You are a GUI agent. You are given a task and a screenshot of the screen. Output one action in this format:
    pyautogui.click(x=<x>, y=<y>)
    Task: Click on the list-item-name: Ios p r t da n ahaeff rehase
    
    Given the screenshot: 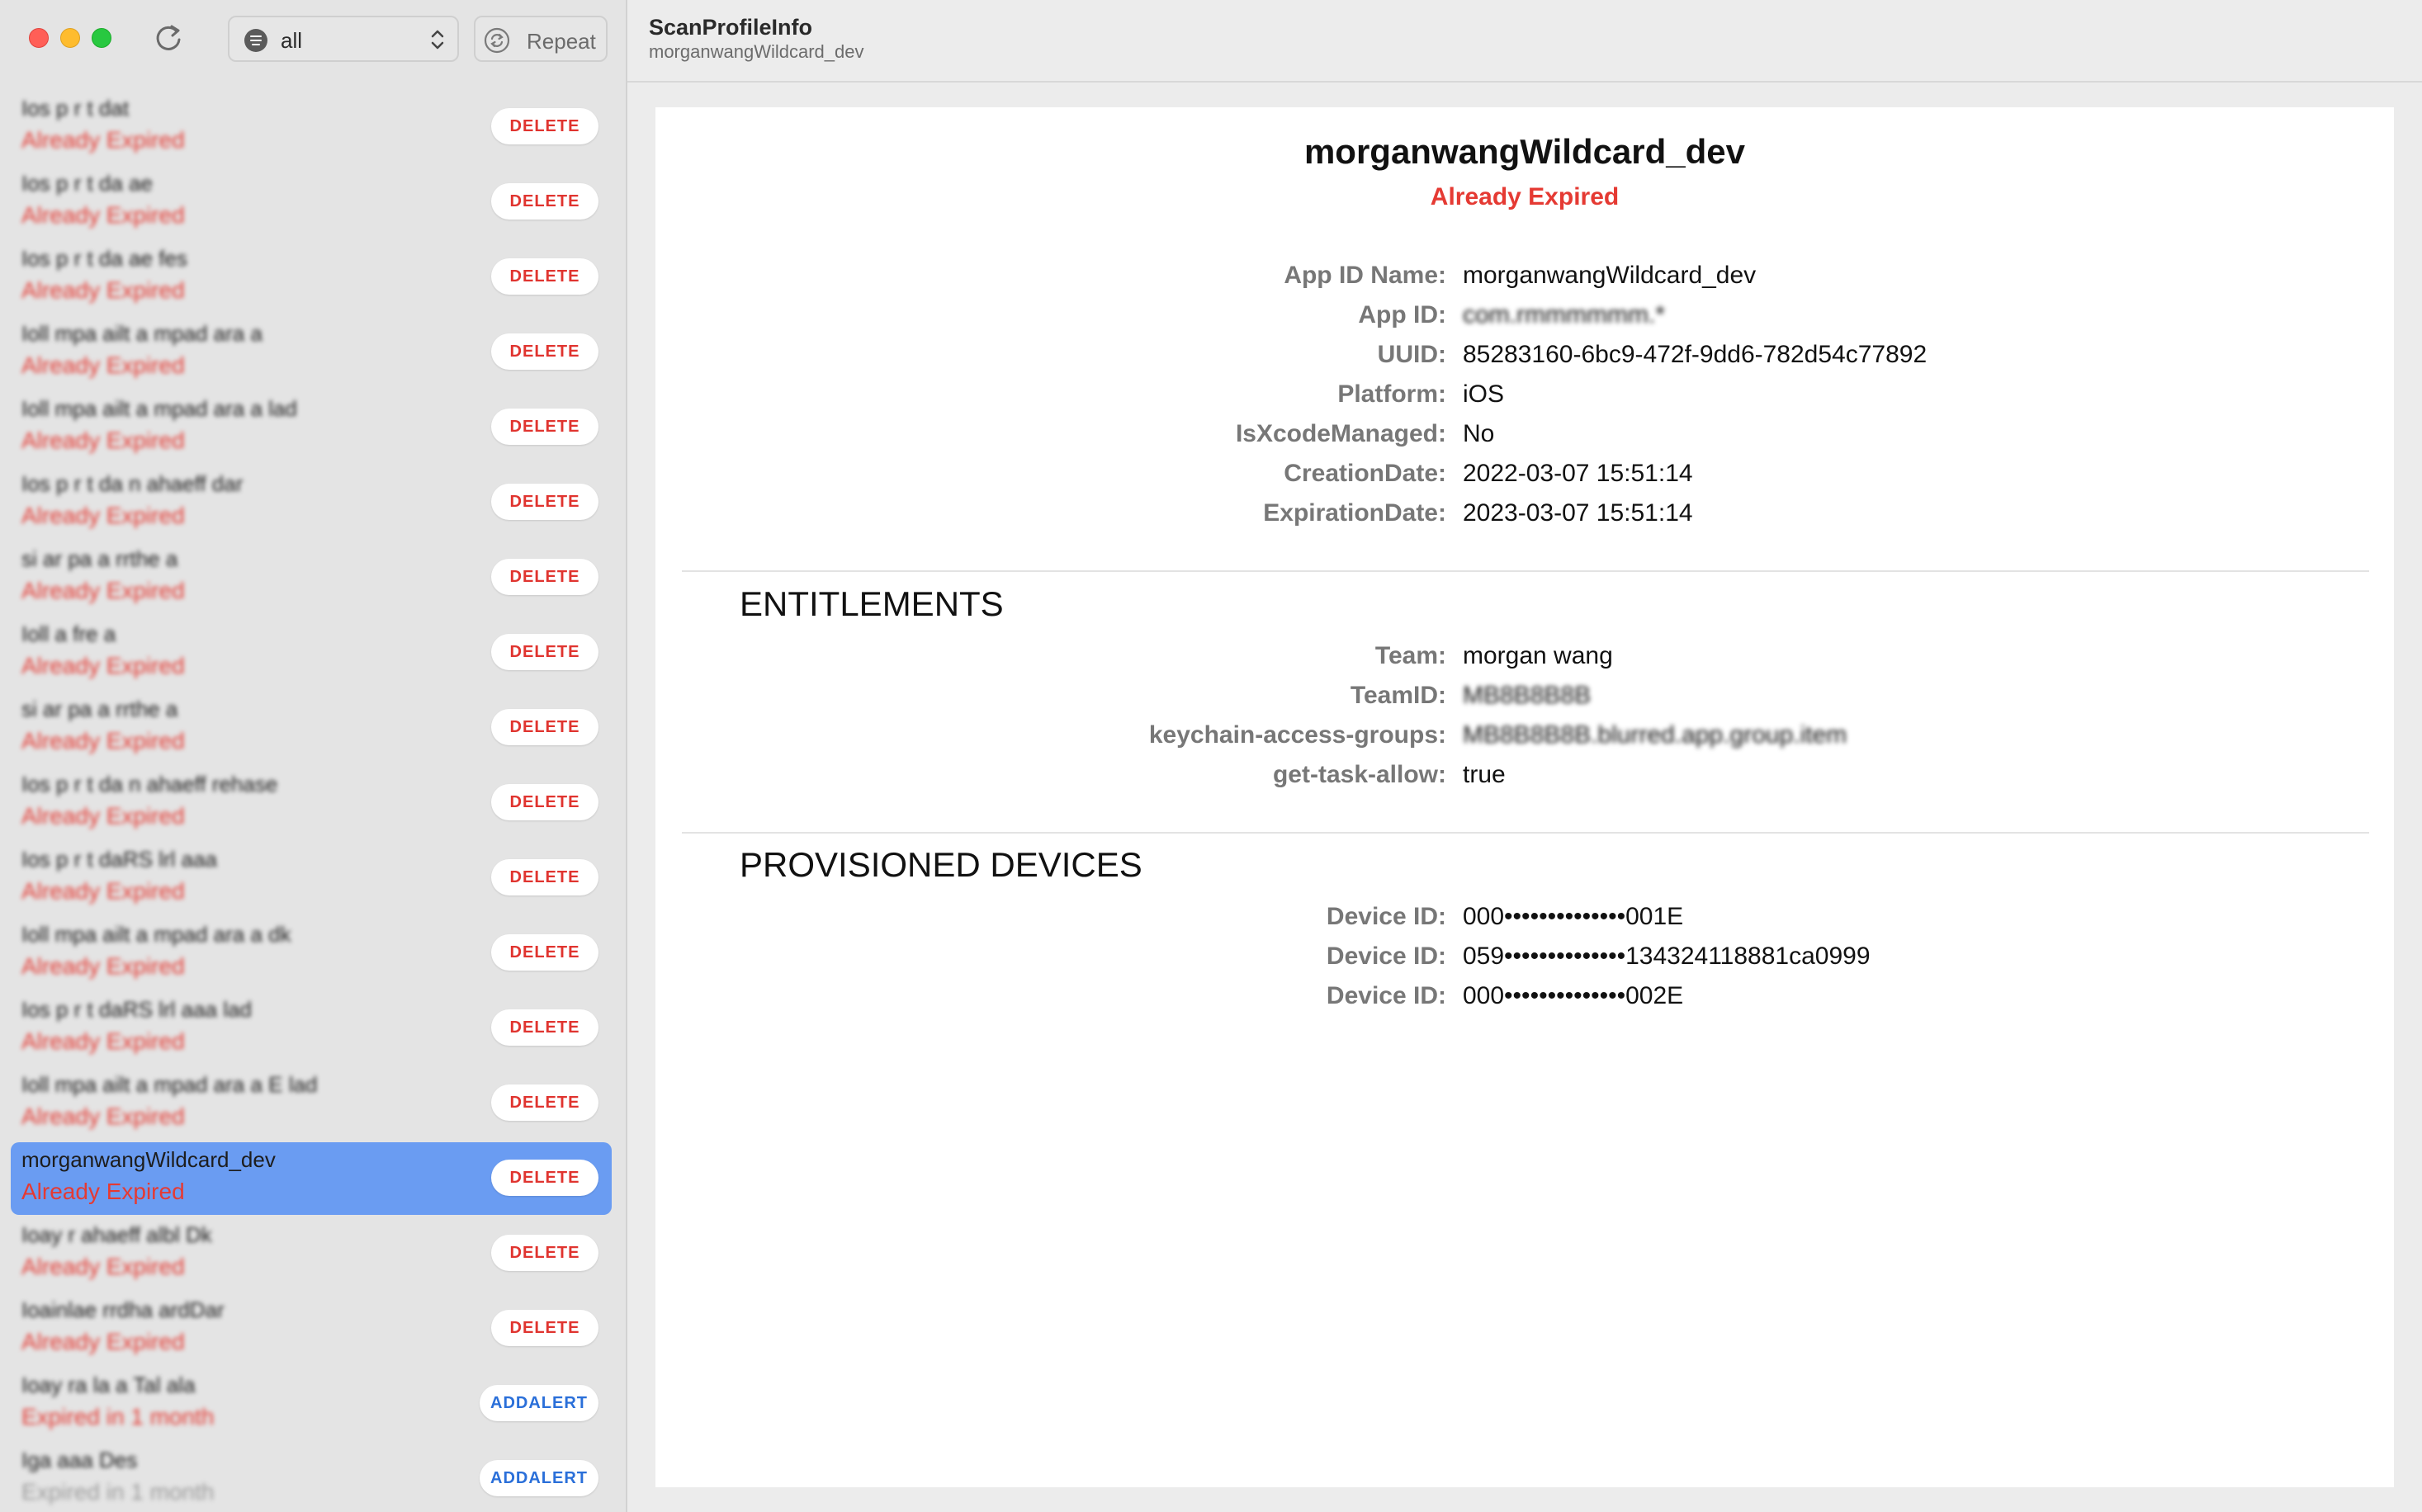 What is the action you would take?
    pyautogui.click(x=149, y=784)
    